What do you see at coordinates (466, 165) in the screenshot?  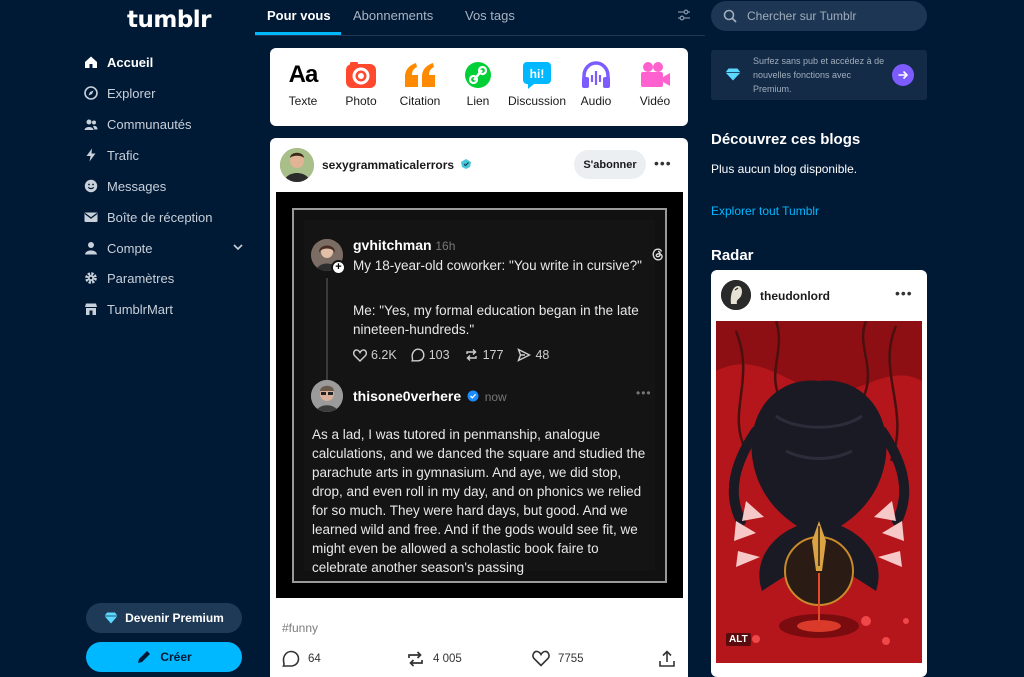 I see `checkmark-badge-icon` at bounding box center [466, 165].